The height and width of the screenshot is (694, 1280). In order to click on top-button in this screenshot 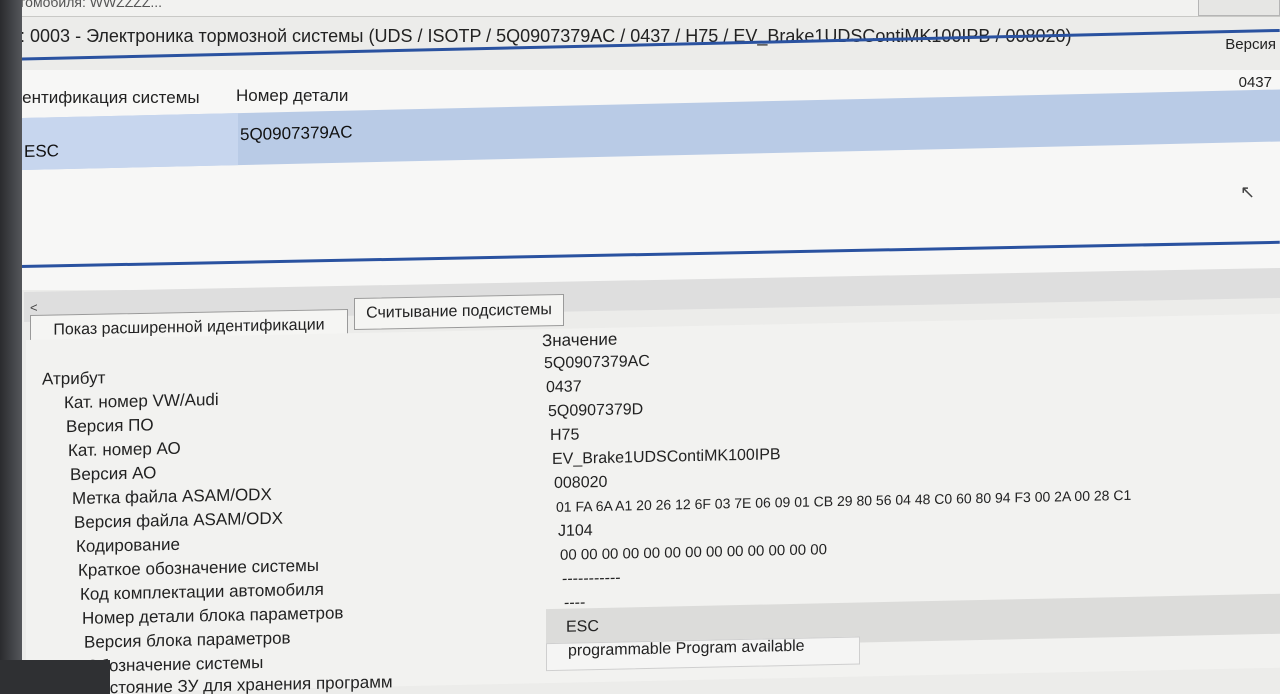, I will do `click(1239, 8)`.